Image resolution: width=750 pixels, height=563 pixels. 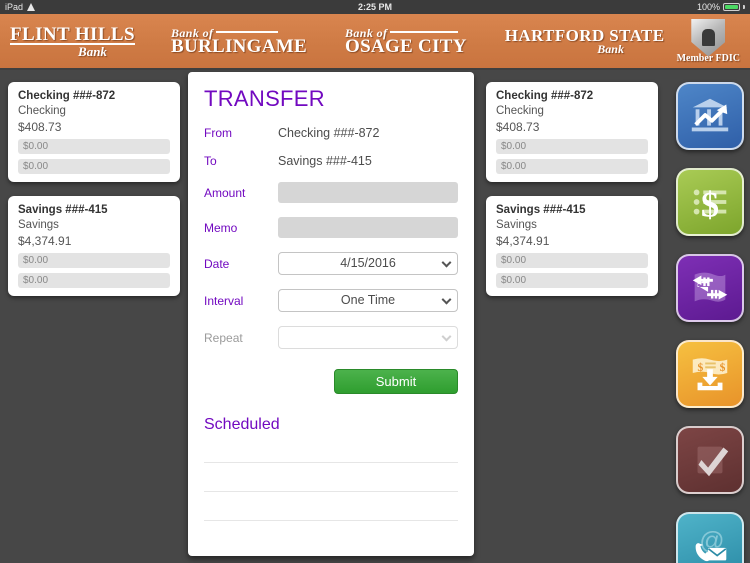 I want to click on logo-line-2: OSAGE CITY, so click(x=405, y=46).